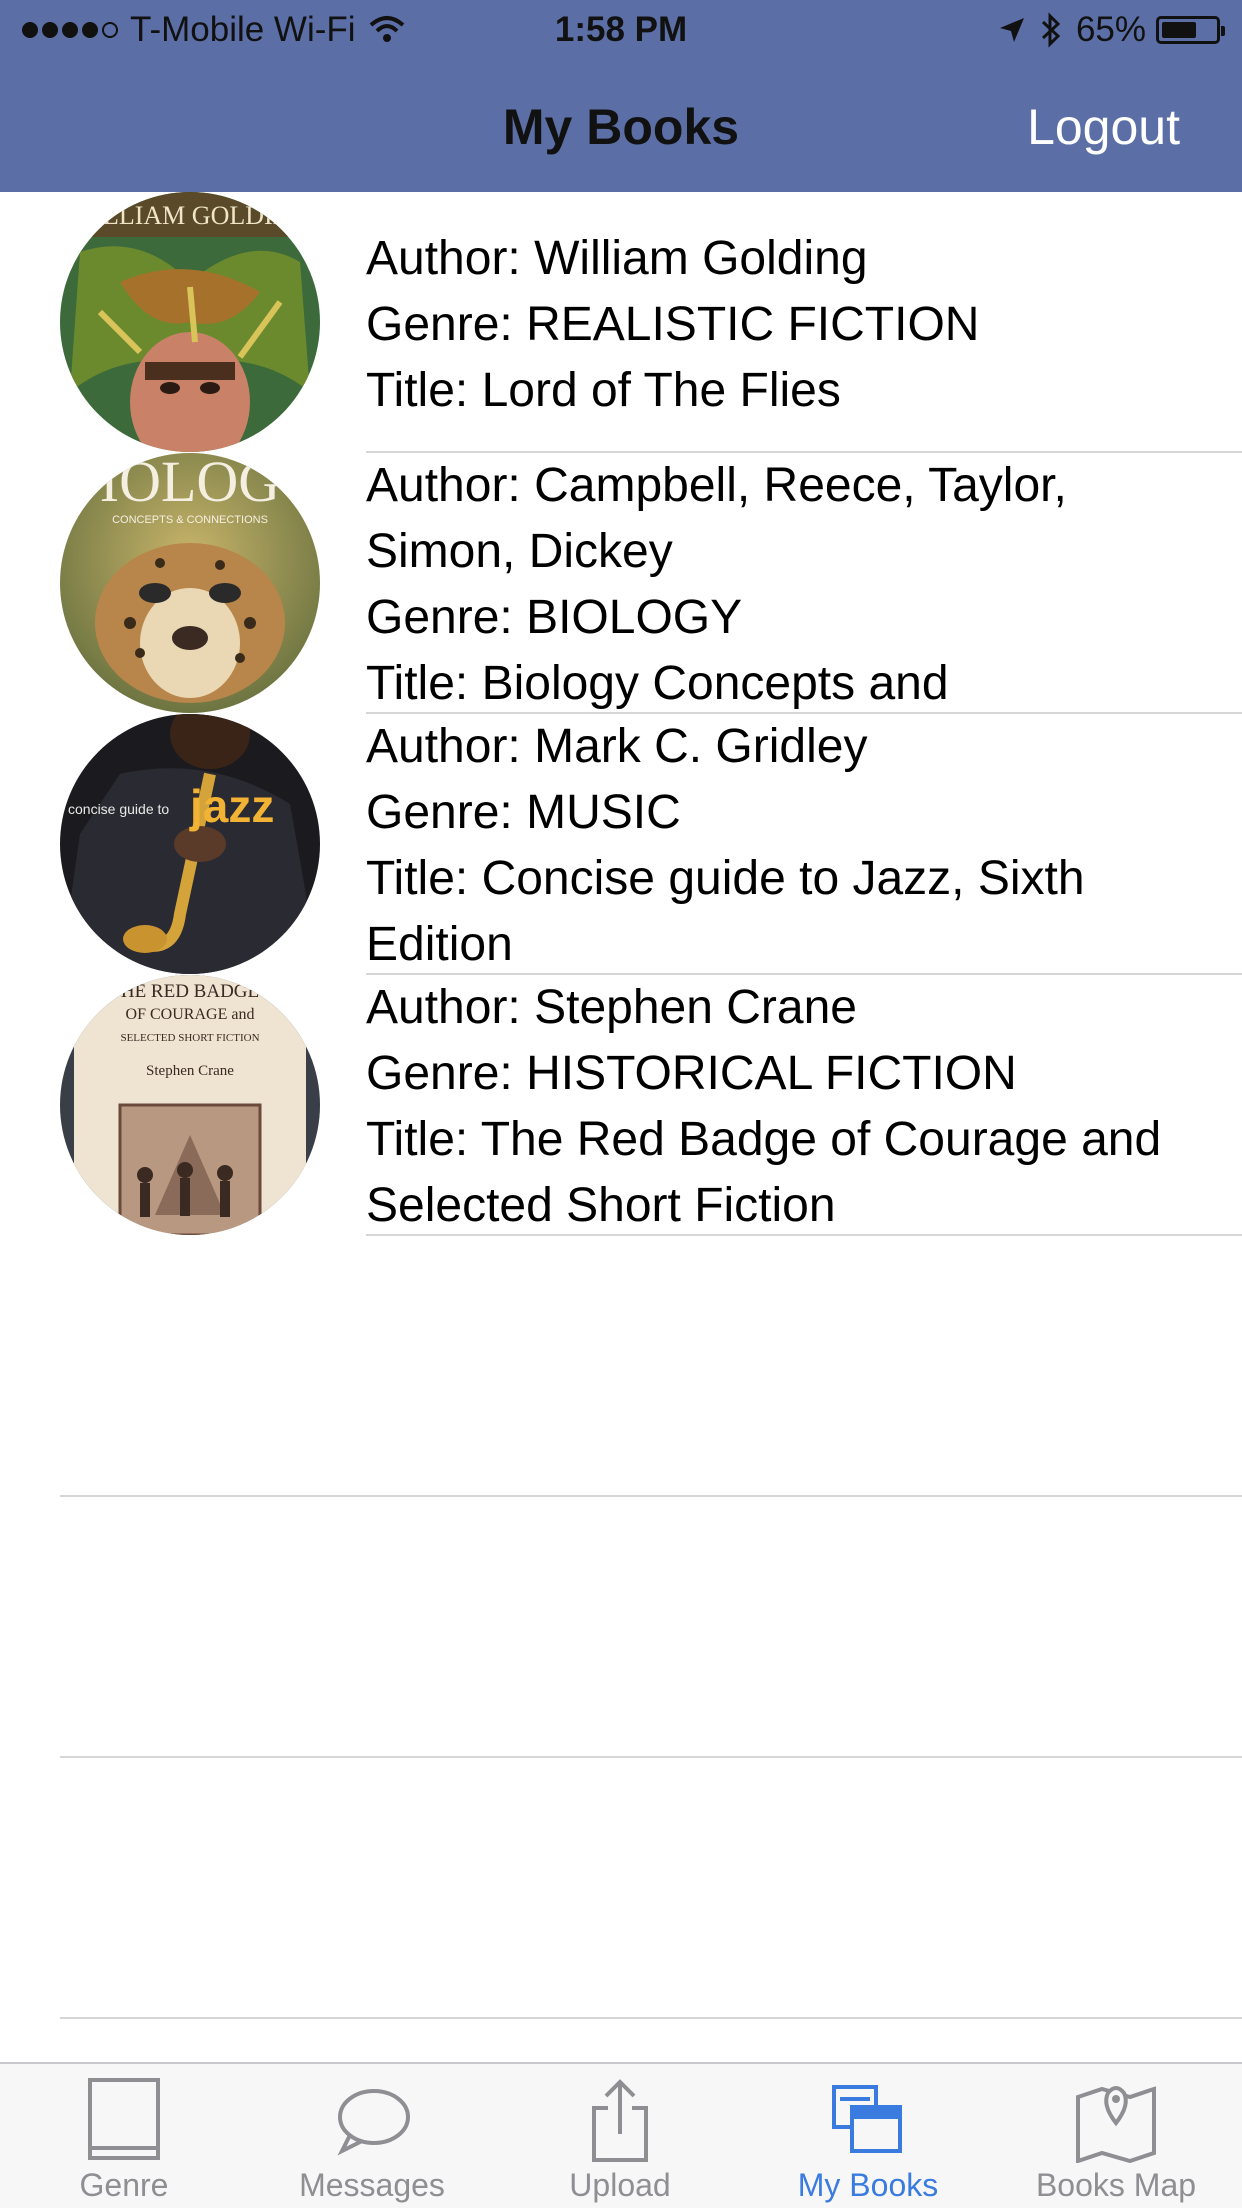  I want to click on logout-button: Logout, so click(1103, 127).